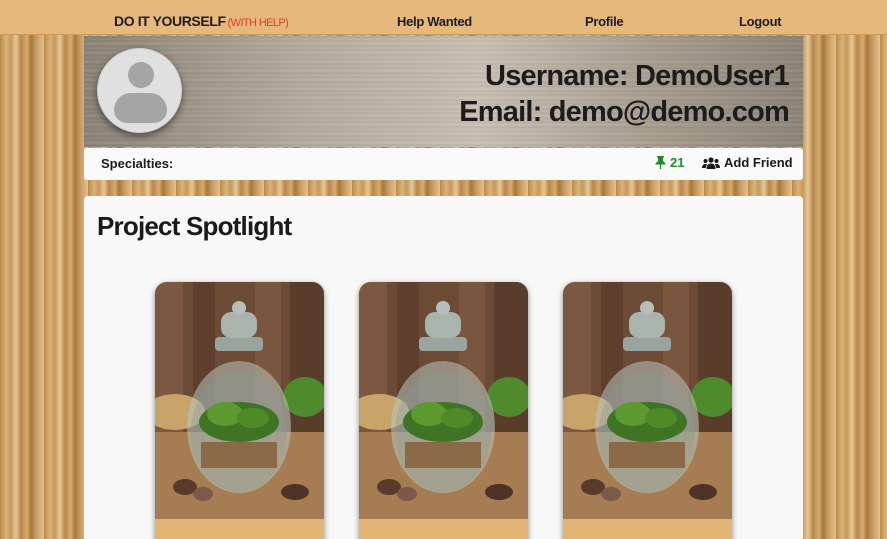  I want to click on nav-logout: Logout, so click(760, 21).